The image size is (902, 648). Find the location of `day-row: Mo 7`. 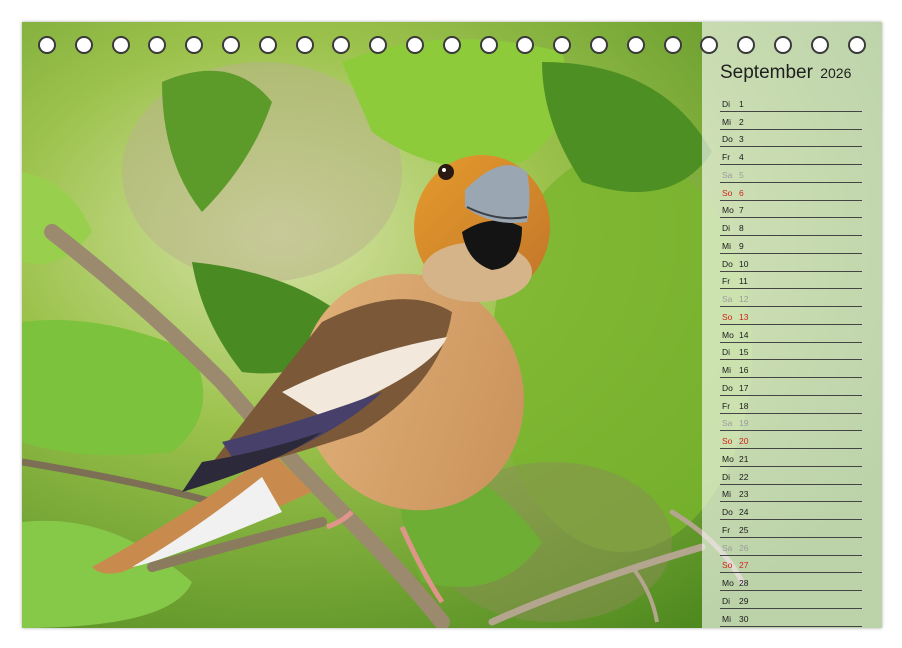

day-row: Mo 7 is located at coordinates (791, 210).